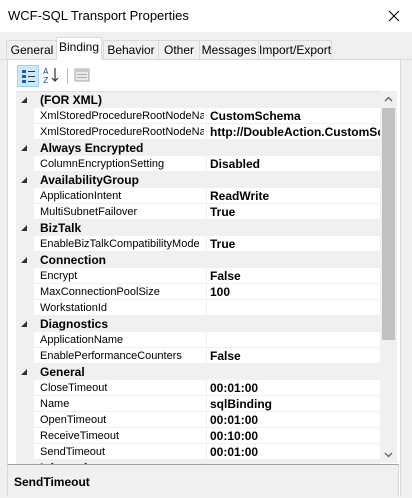 The width and height of the screenshot is (412, 498). I want to click on property-row: EnableBizTalkCompatibilityMode True, so click(198, 244).